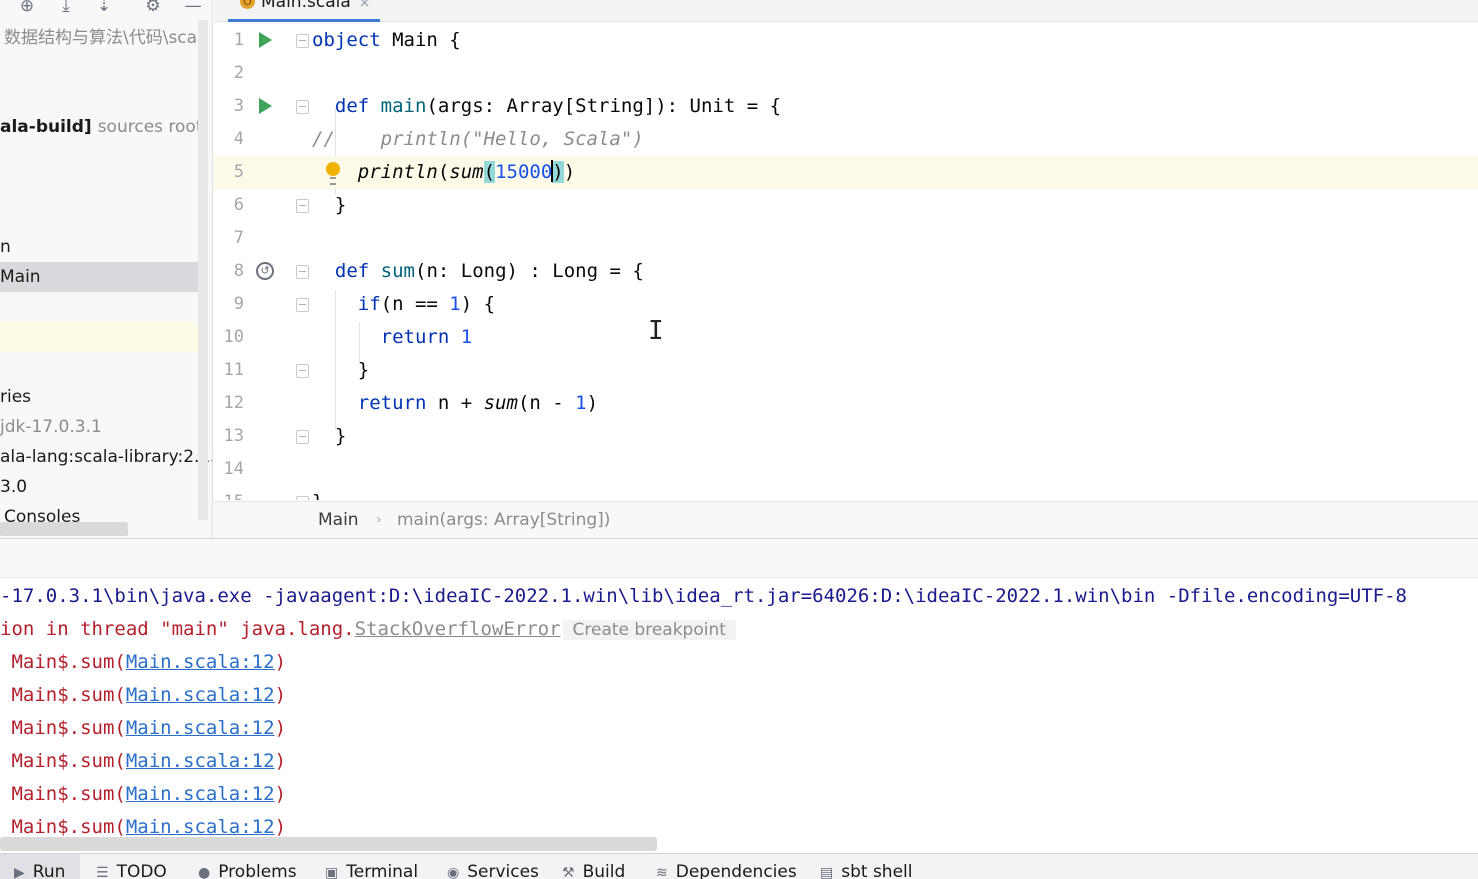 The height and width of the screenshot is (879, 1478). I want to click on add-icon: ⊕, so click(27, 8).